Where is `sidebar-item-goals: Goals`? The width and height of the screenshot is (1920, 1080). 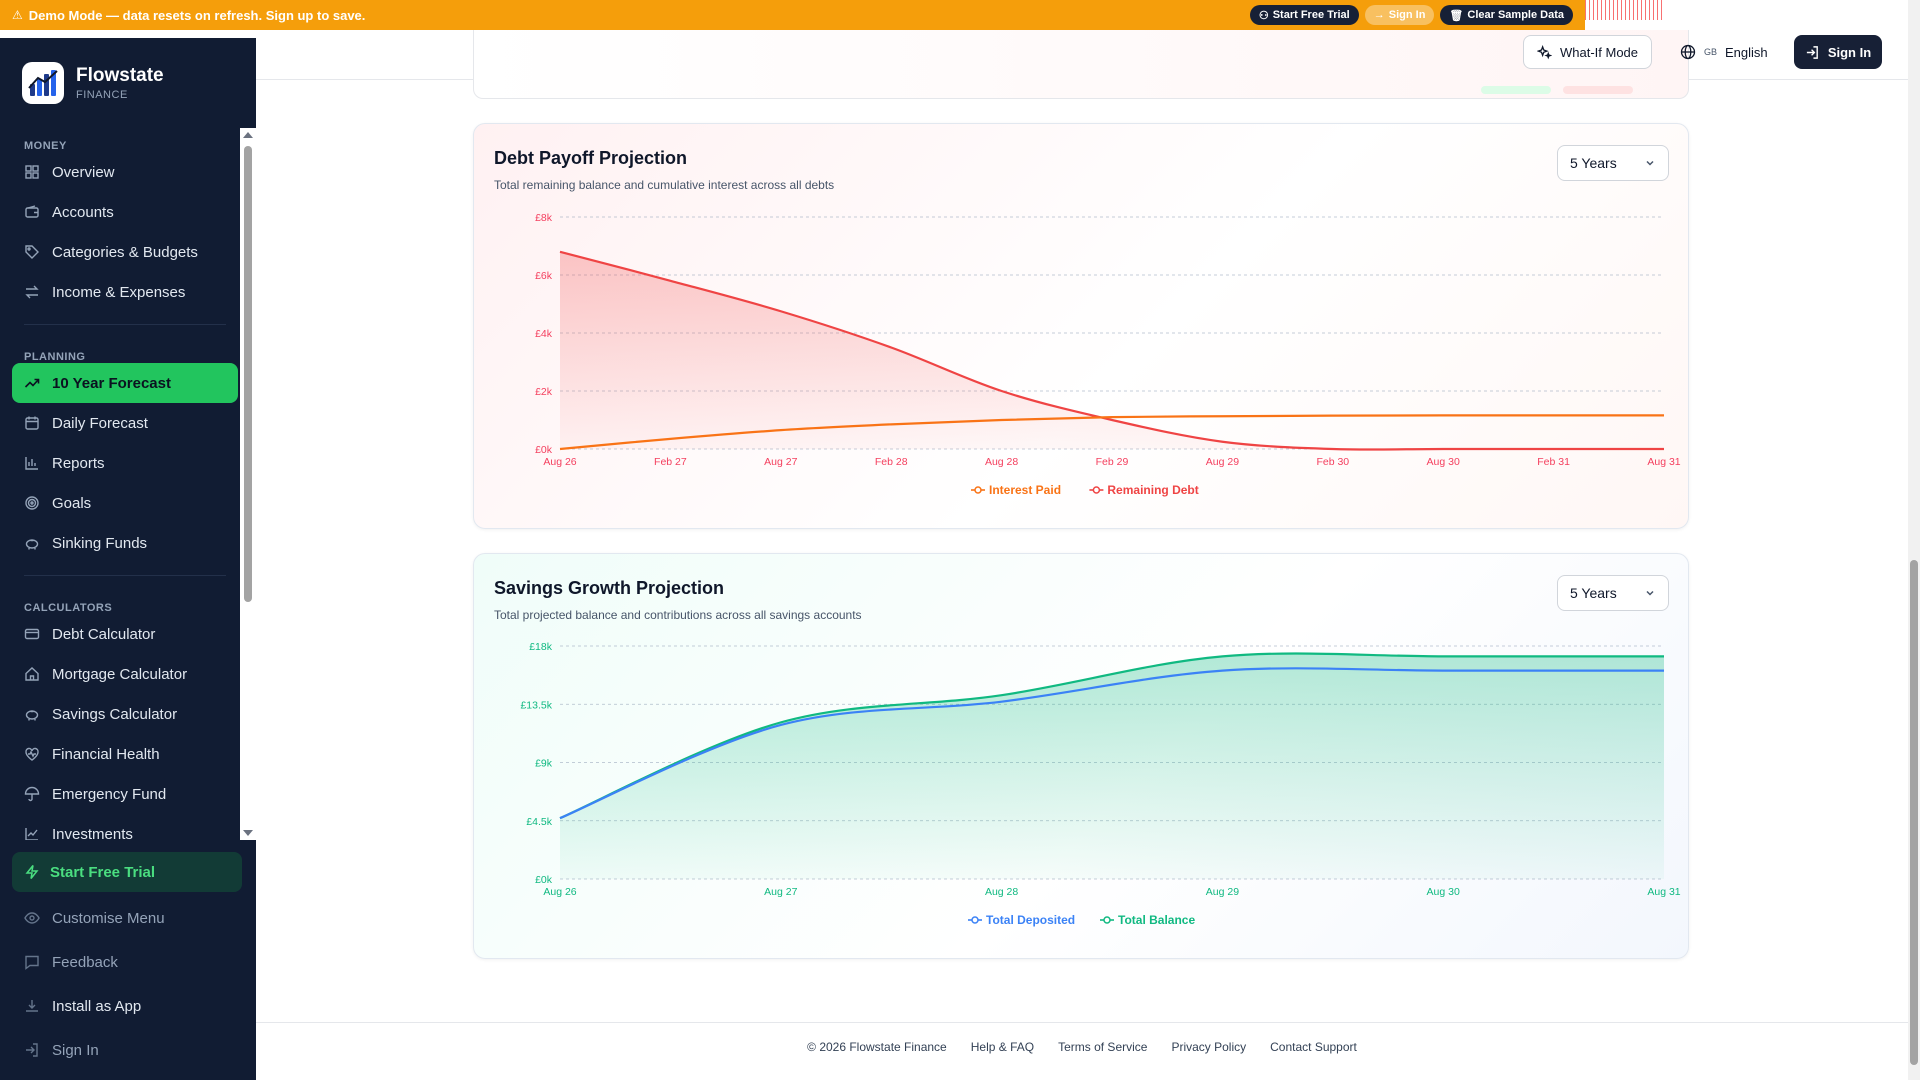
sidebar-item-goals: Goals is located at coordinates (125, 503).